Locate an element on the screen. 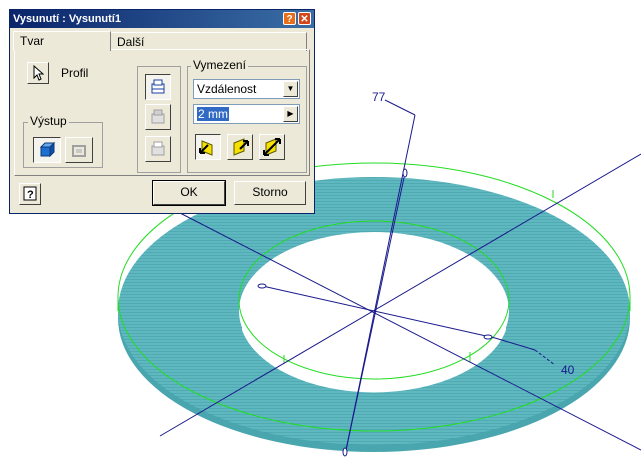 The image size is (641, 475). tab-tvar: Tvar is located at coordinates (62, 41).